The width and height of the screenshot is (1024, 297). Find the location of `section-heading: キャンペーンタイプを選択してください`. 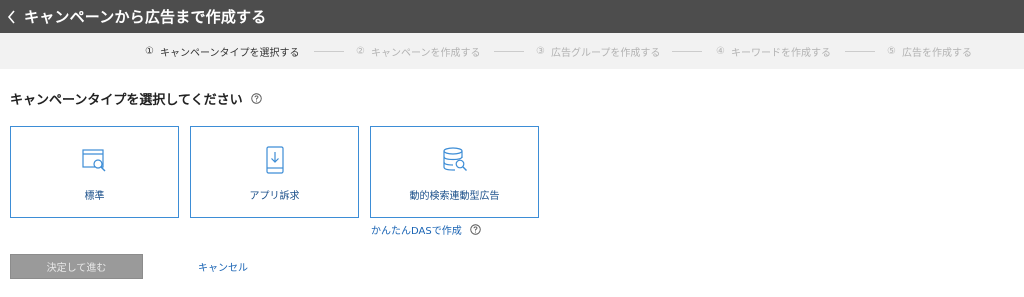

section-heading: キャンペーンタイプを選択してください is located at coordinates (136, 98).